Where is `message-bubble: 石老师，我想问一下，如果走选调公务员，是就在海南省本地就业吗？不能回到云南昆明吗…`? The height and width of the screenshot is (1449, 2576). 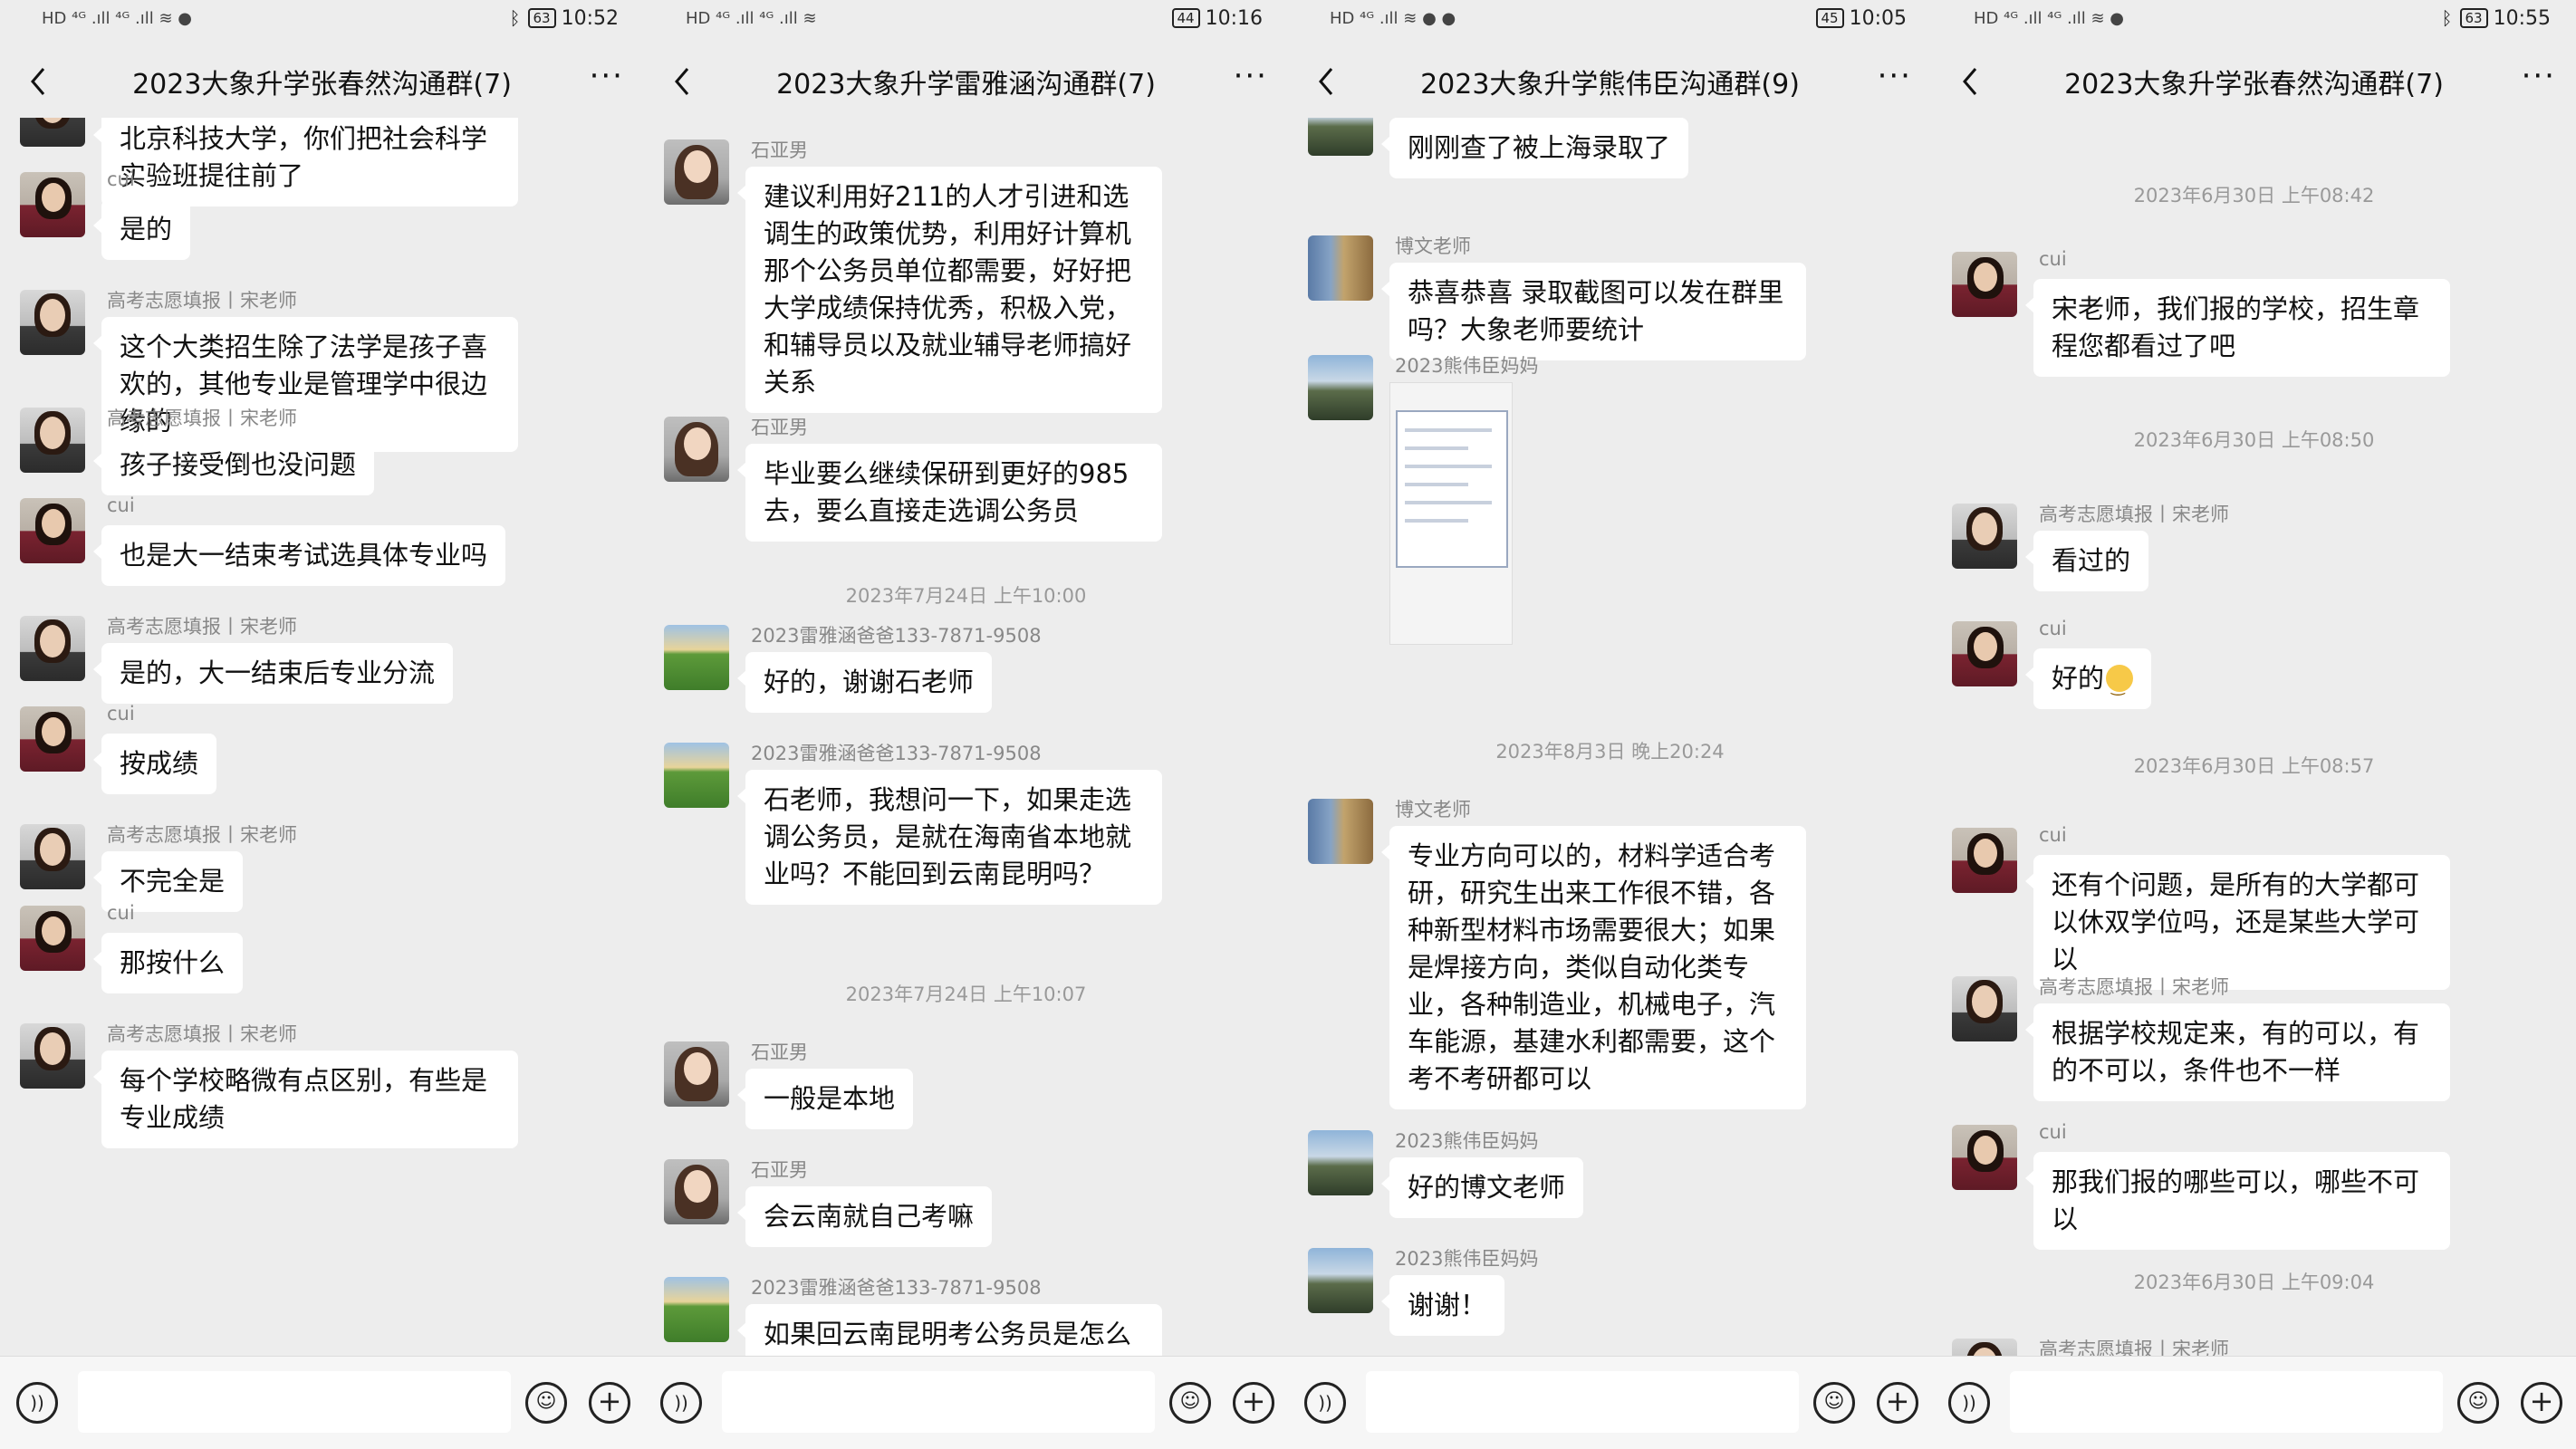 message-bubble: 石老师，我想问一下，如果走选调公务员，是就在海南省本地就业吗？不能回到云南昆明吗… is located at coordinates (949, 837).